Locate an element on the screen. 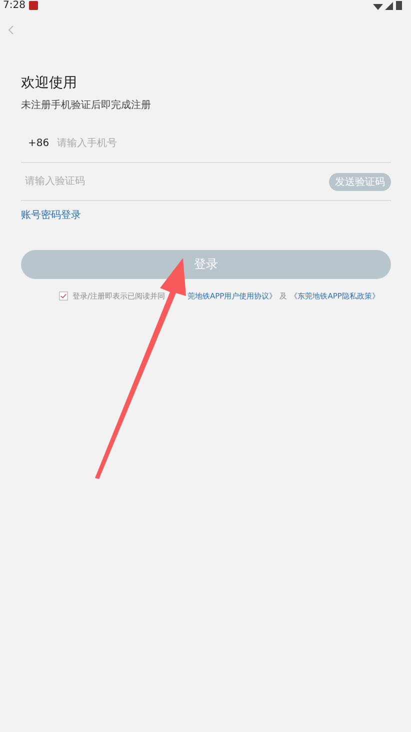 This screenshot has height=732, width=411. status-time: 7:28 is located at coordinates (14, 5).